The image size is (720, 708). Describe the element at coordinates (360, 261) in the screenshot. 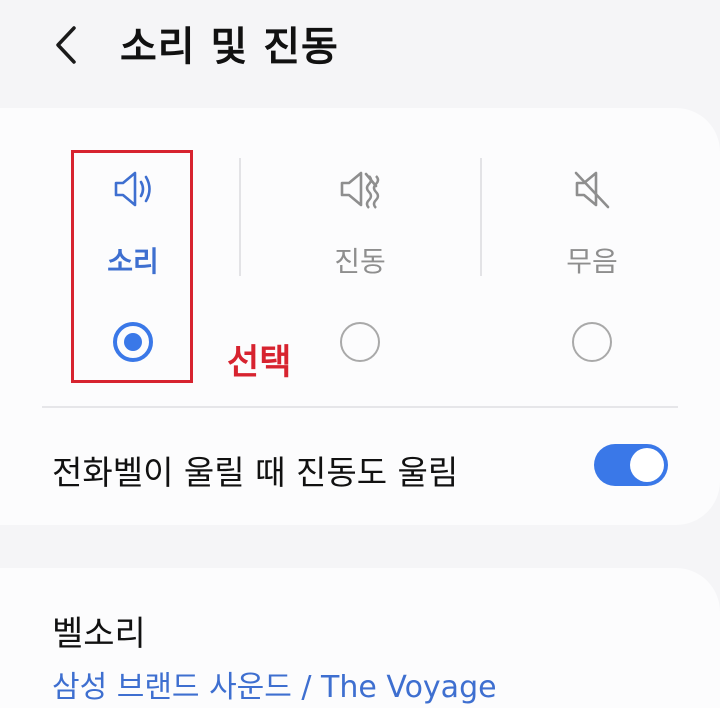

I see `mode-vibrate-label: 진동` at that location.